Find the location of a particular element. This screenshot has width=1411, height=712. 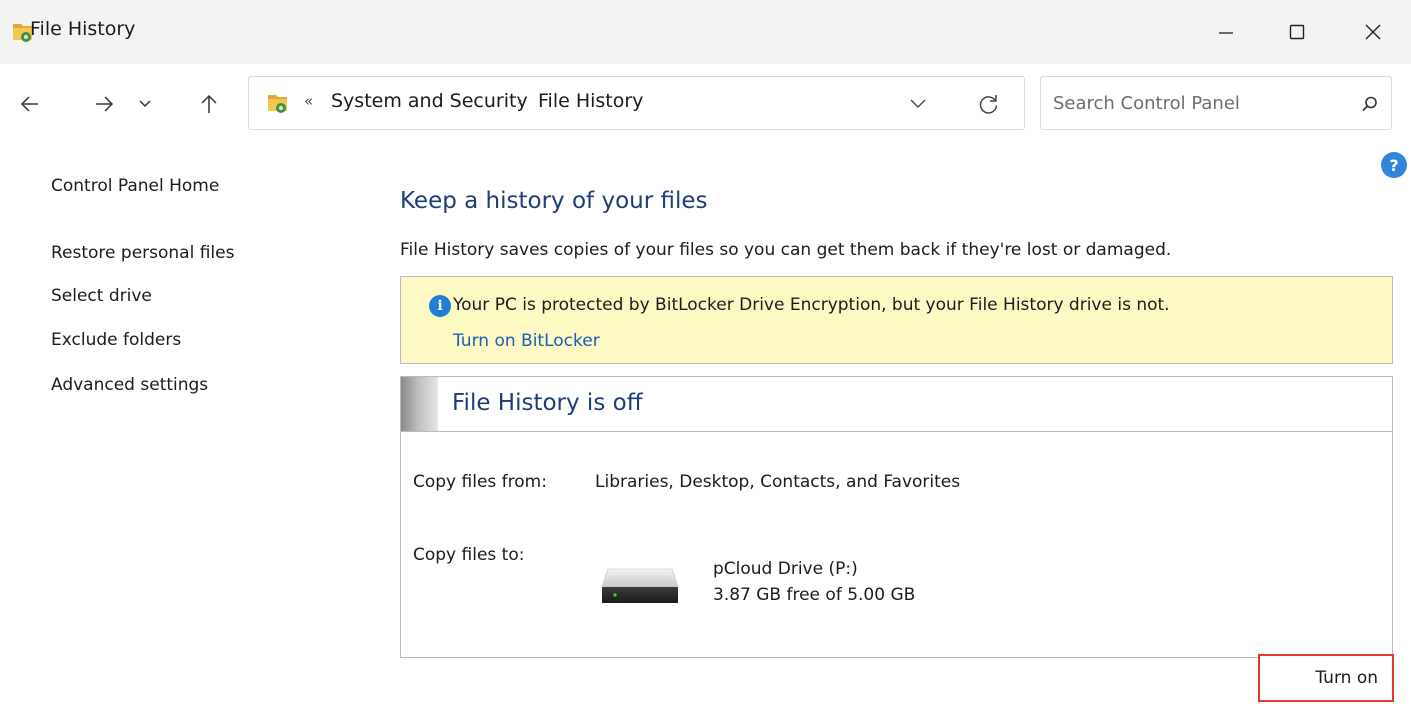

navigation-bar: « System and Security › File History is located at coordinates (705, 104).